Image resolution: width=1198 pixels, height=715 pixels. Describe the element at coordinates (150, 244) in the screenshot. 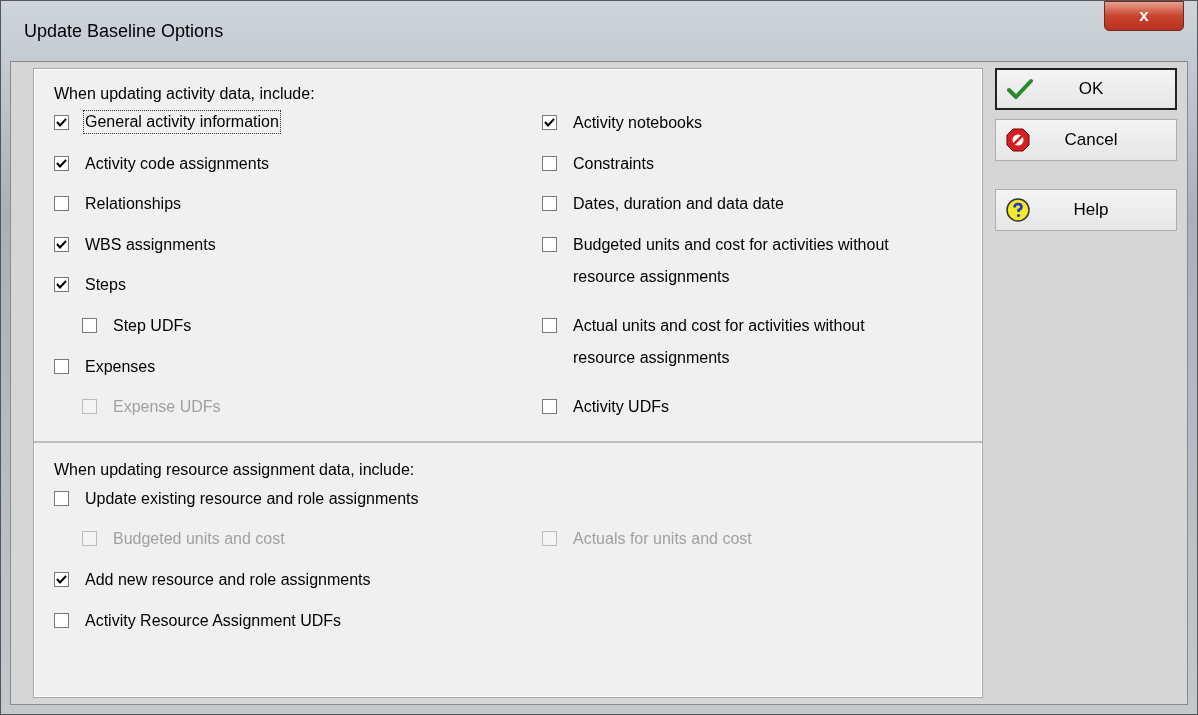

I see `checkbox-label: WBS assignments` at that location.